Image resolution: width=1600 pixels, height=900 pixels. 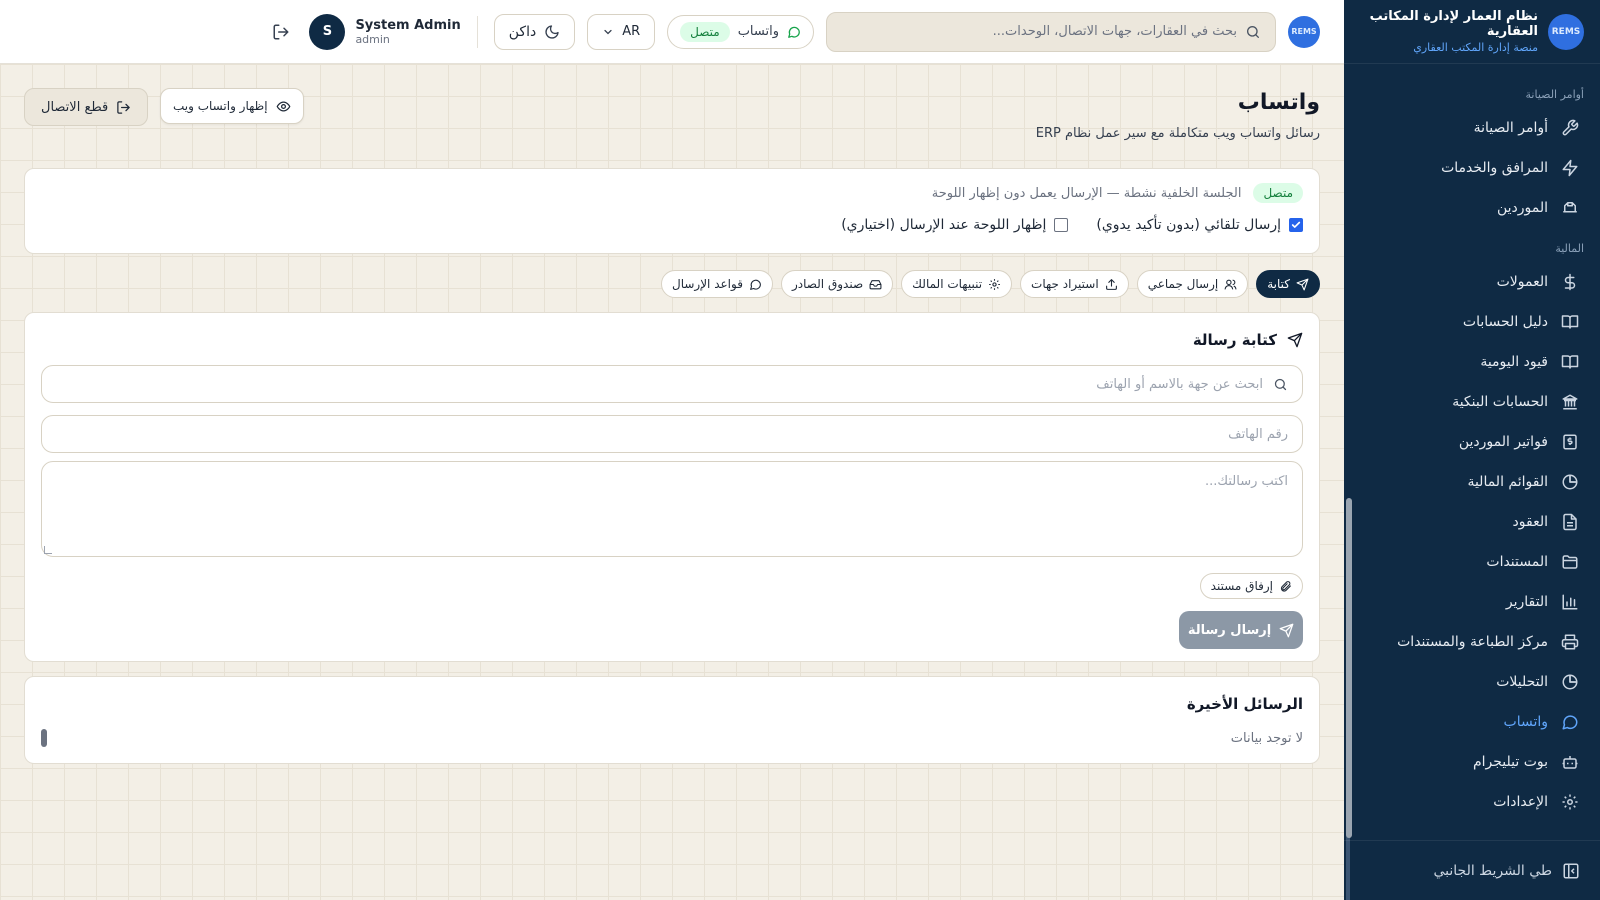 What do you see at coordinates (1253, 32) in the screenshot?
I see `search-icon` at bounding box center [1253, 32].